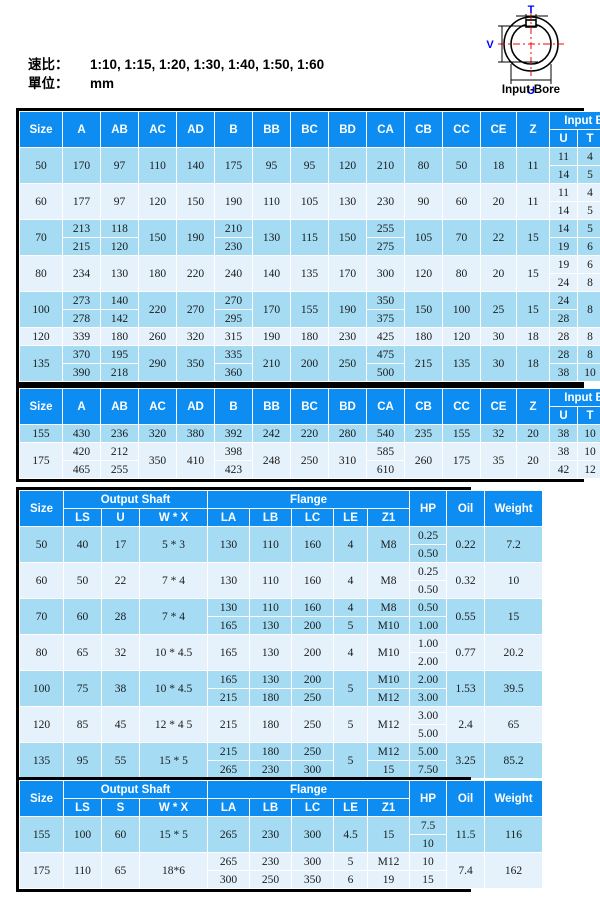  I want to click on cell-size: 50, so click(41, 165).